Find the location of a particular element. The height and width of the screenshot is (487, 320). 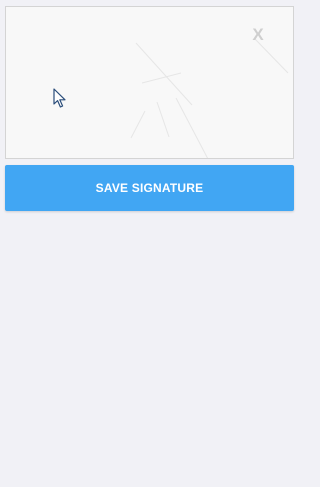

mouse-pointer-icon is located at coordinates (59, 98).